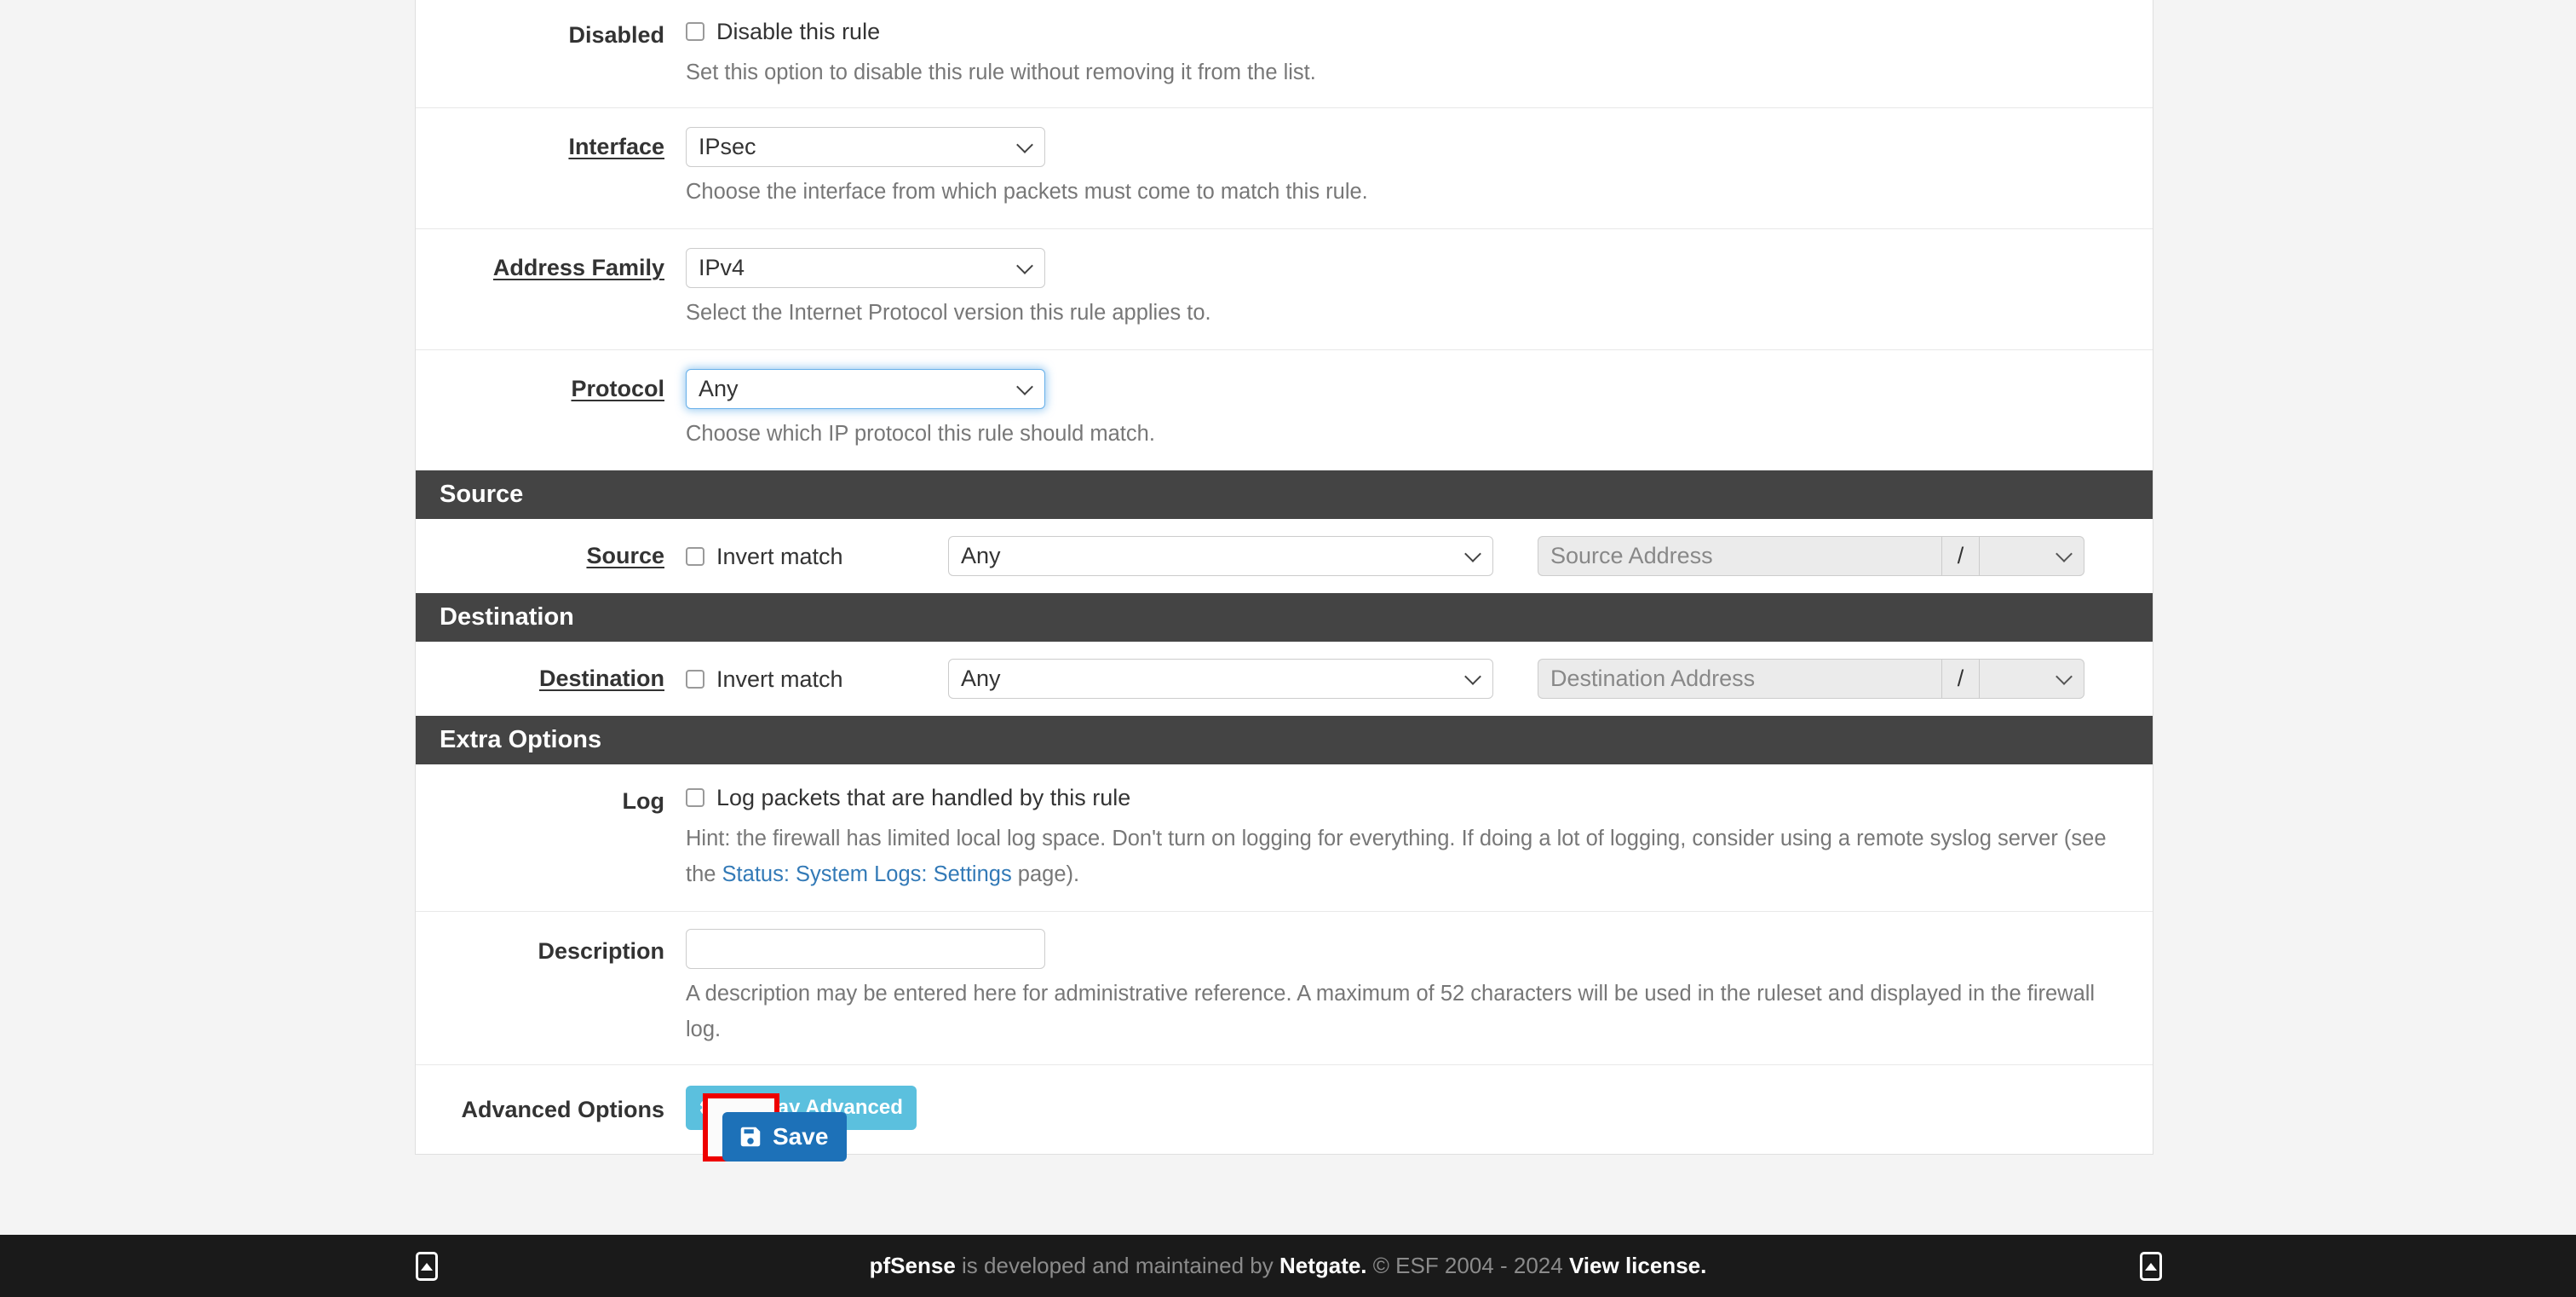 Image resolution: width=2576 pixels, height=1297 pixels. I want to click on source-invert-checkbox-line: Invert match, so click(817, 556).